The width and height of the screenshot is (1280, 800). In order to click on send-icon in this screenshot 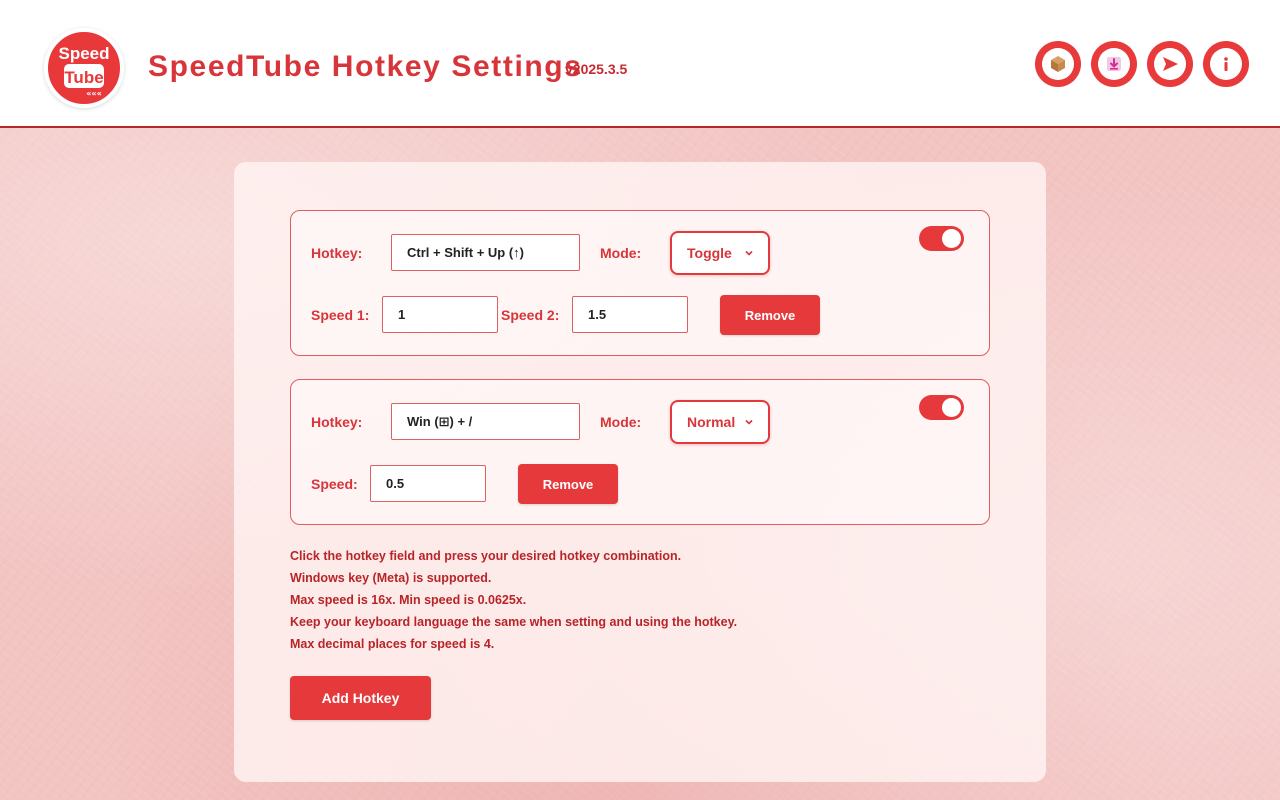, I will do `click(1170, 64)`.